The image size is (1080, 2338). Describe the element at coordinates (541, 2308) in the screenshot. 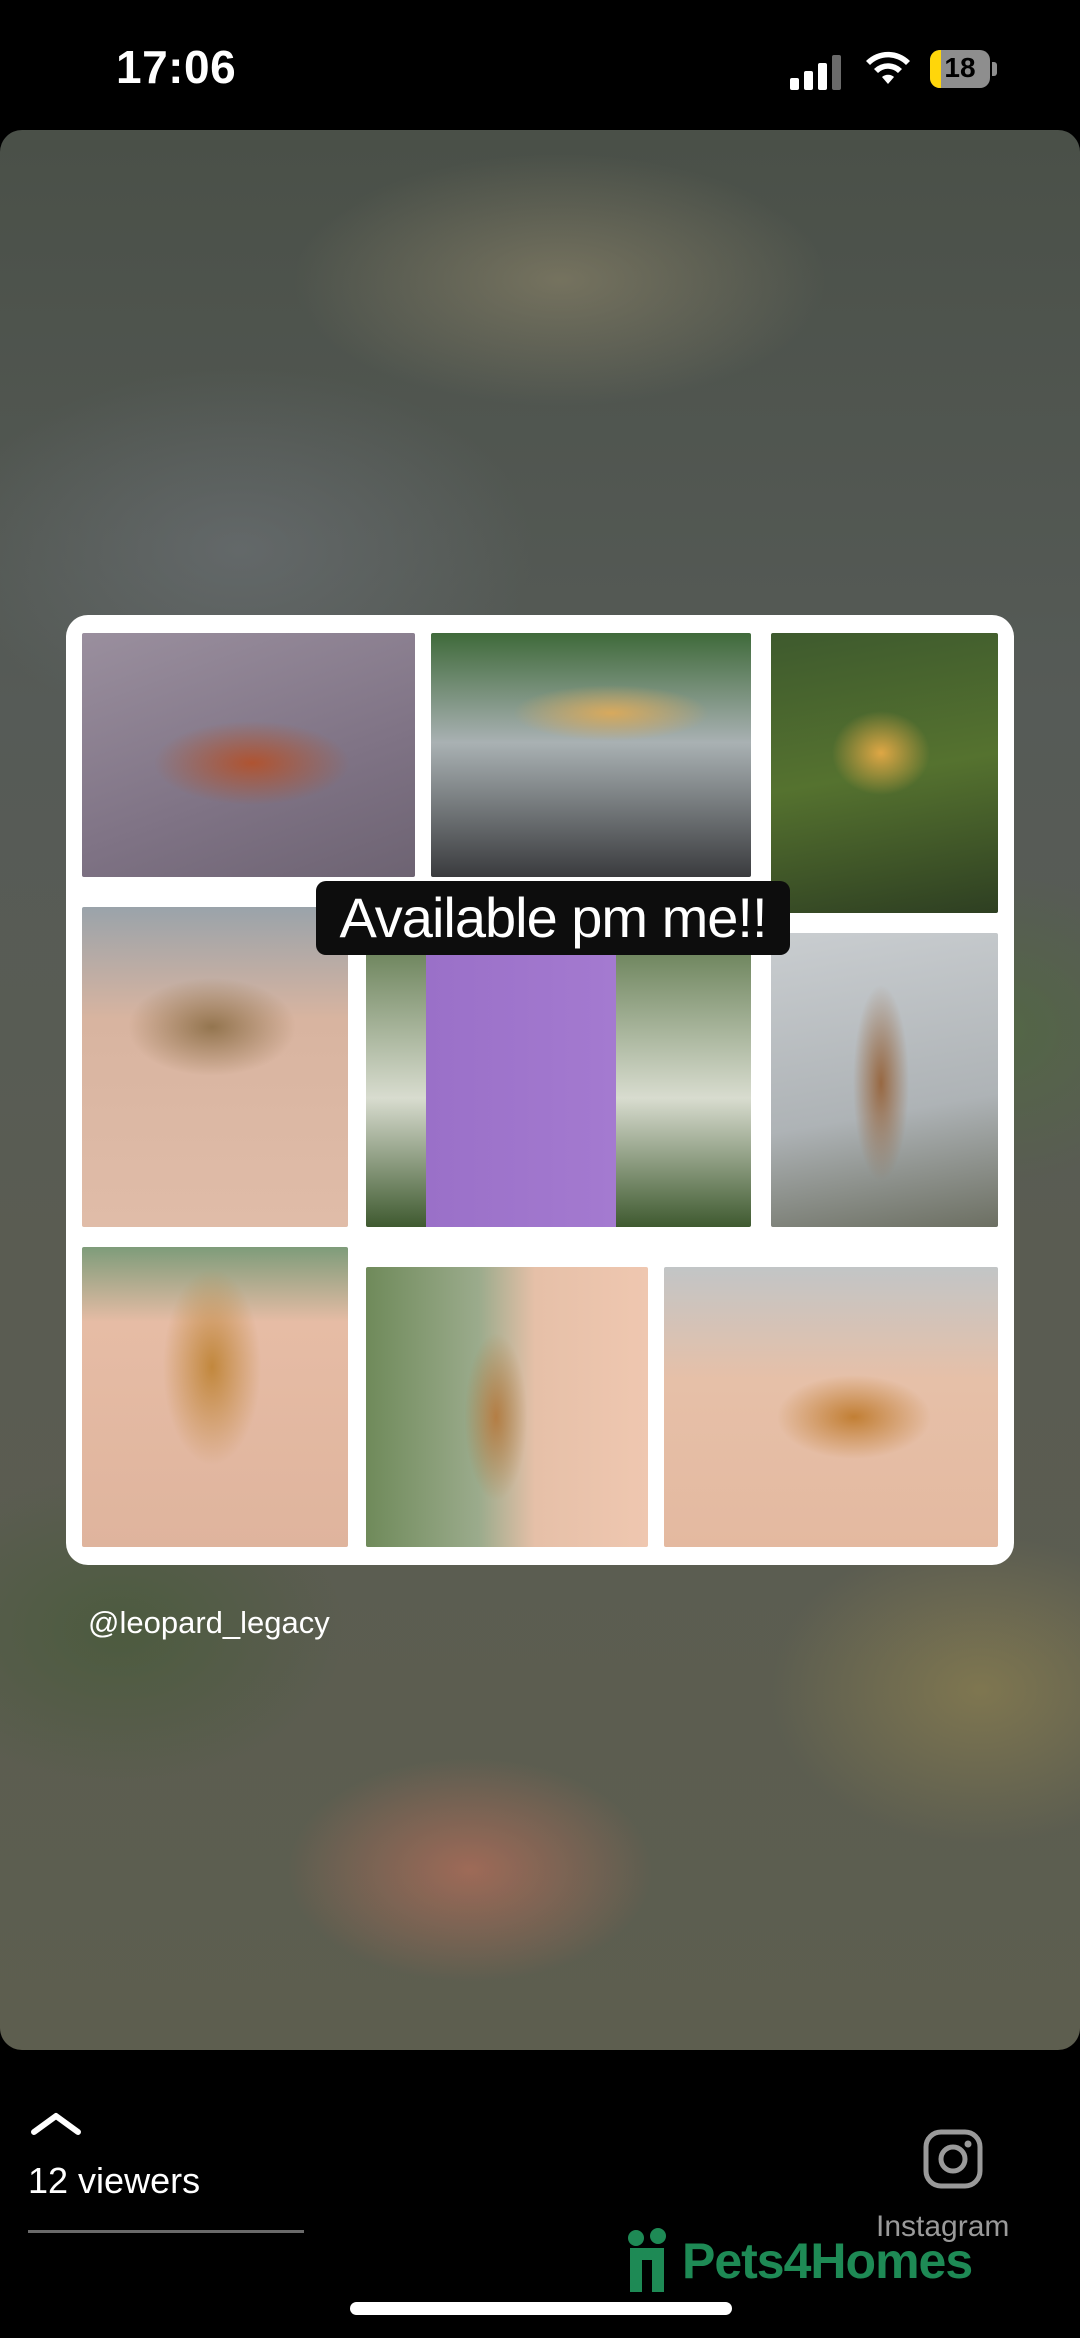

I see `home-indicator` at that location.